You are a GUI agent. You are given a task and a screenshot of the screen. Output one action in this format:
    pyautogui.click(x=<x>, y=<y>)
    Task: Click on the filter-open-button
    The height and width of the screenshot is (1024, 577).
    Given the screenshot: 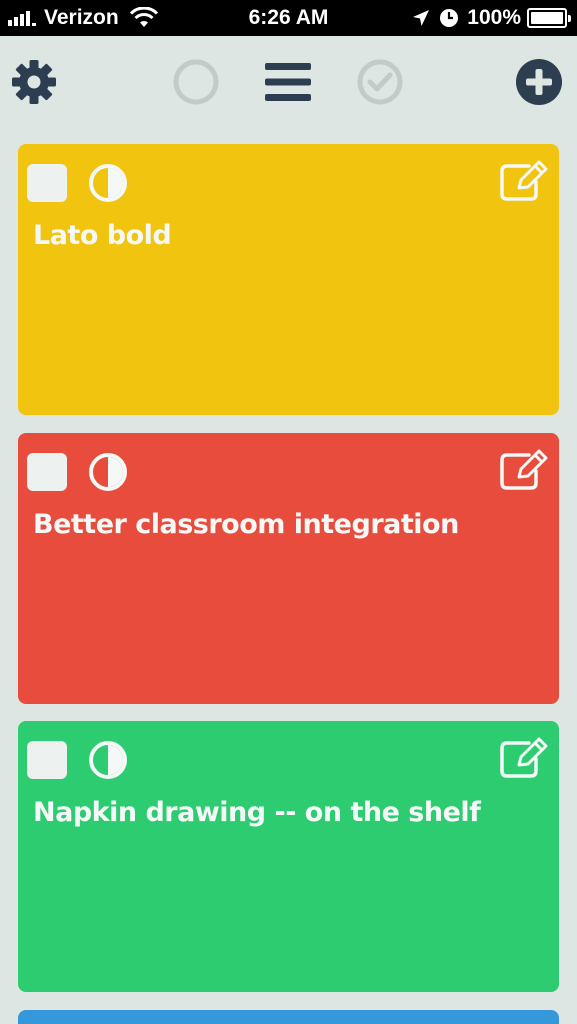 What is the action you would take?
    pyautogui.click(x=196, y=82)
    